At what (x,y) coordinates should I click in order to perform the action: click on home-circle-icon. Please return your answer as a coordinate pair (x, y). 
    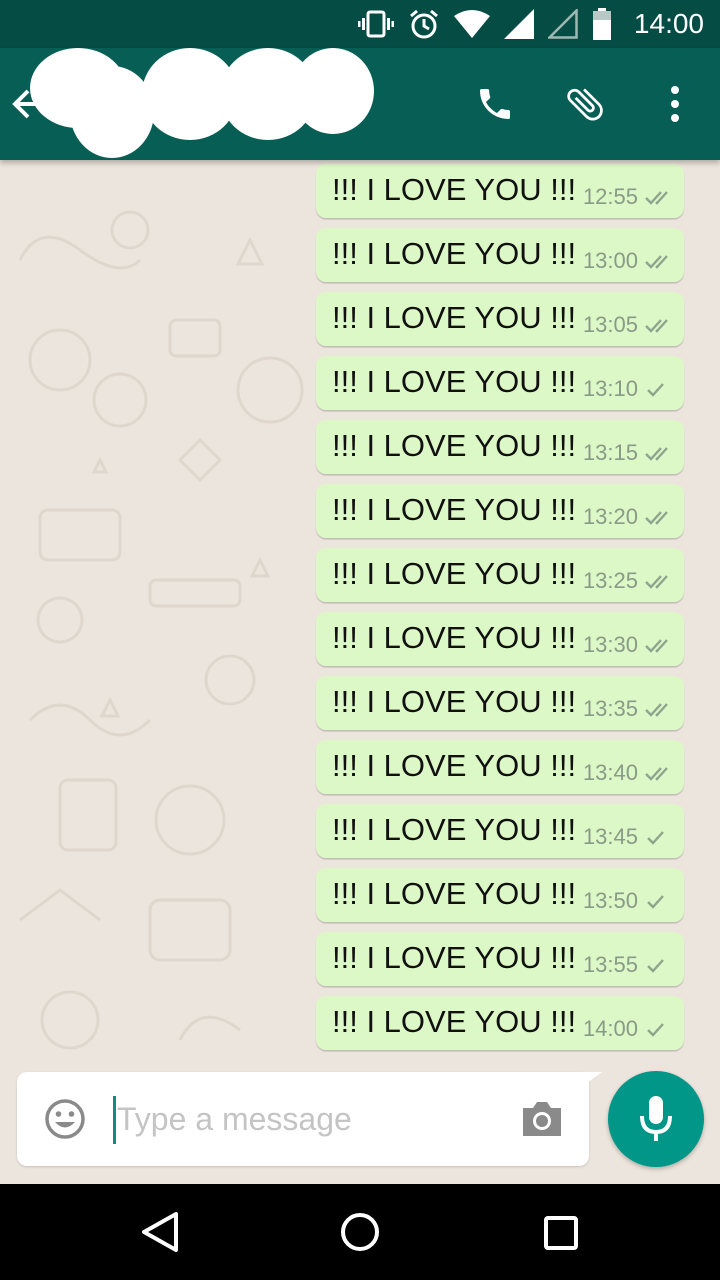
    Looking at the image, I should click on (360, 1232).